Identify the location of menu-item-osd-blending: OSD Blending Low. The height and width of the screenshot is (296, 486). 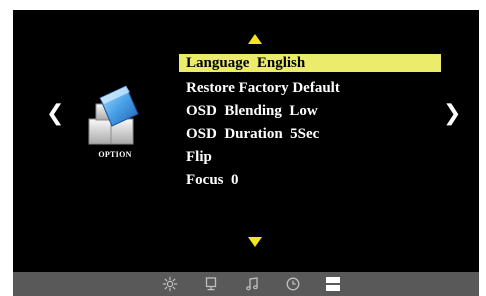
(310, 111).